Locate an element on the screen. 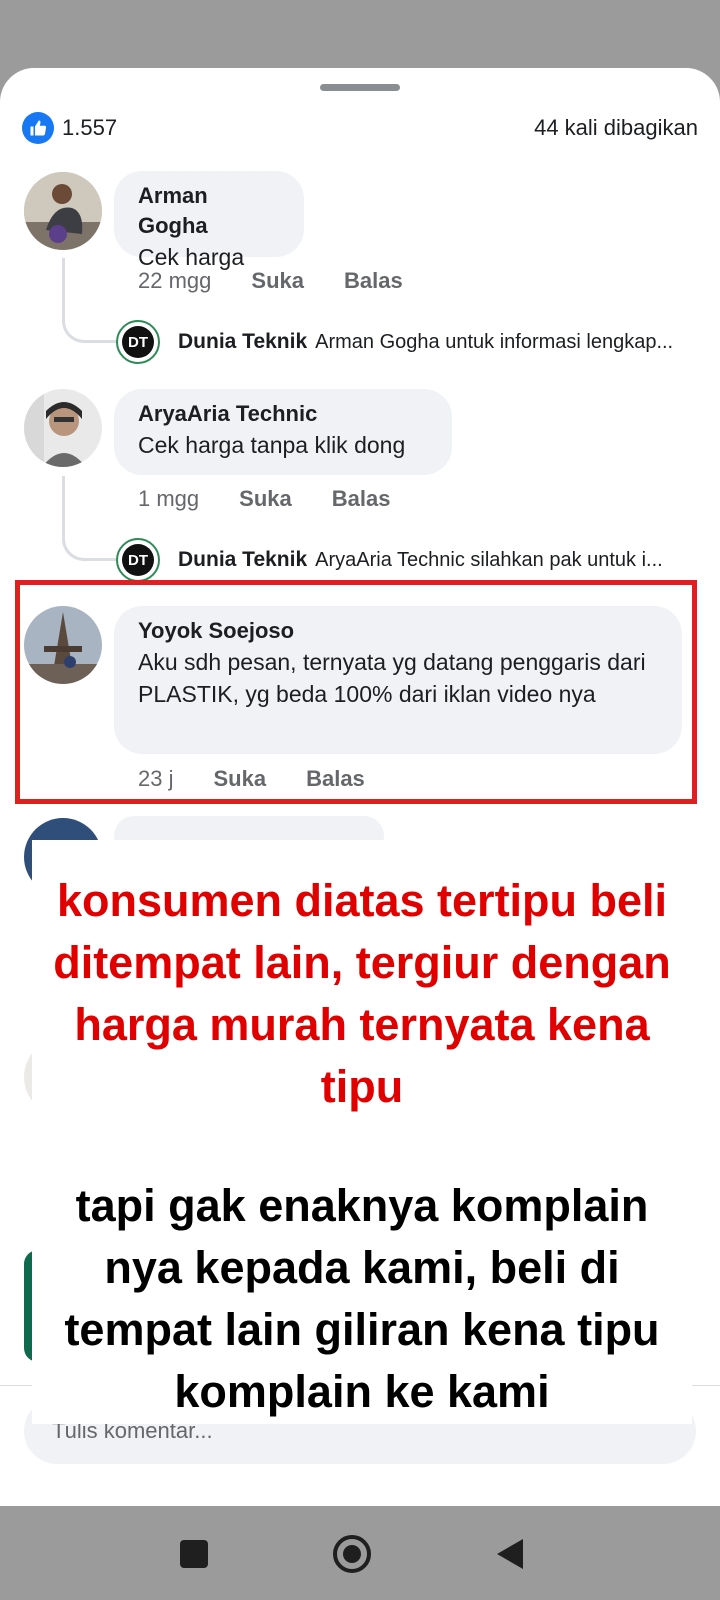  comment-actions: 1 mgg Suka Balas is located at coordinates (284, 499).